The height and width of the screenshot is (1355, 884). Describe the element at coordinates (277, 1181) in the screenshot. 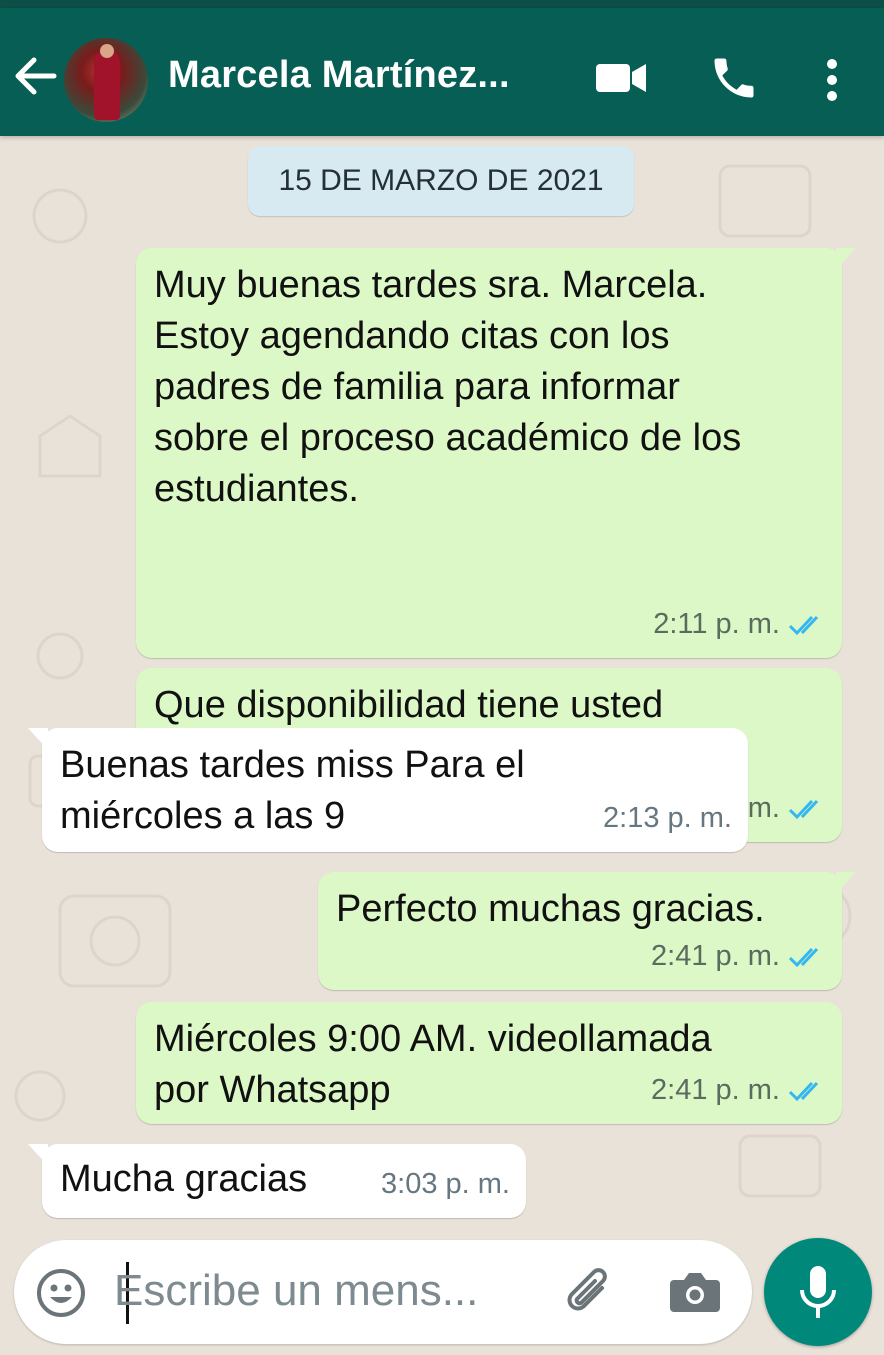

I see `message-incoming: Mucha gracias 3:03 p. m.` at that location.